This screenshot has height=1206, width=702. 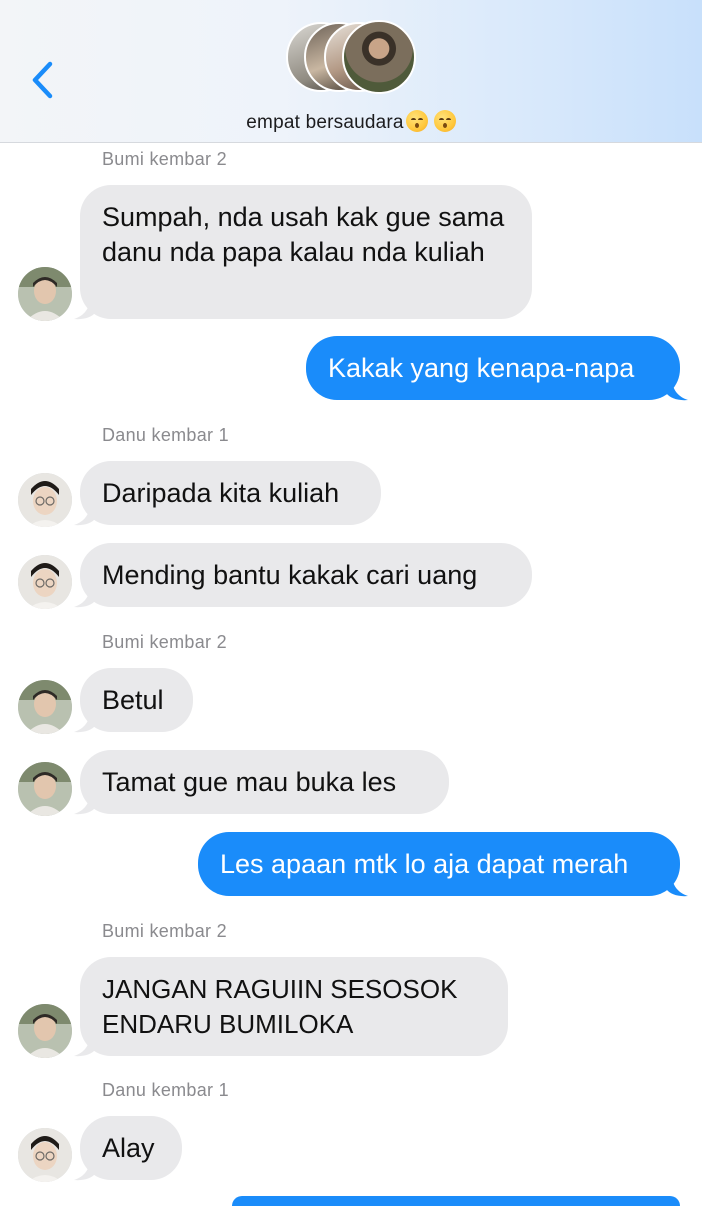 I want to click on outgoing-message-bubble: Les apaan mtk lo aja dapat merah, so click(x=439, y=864).